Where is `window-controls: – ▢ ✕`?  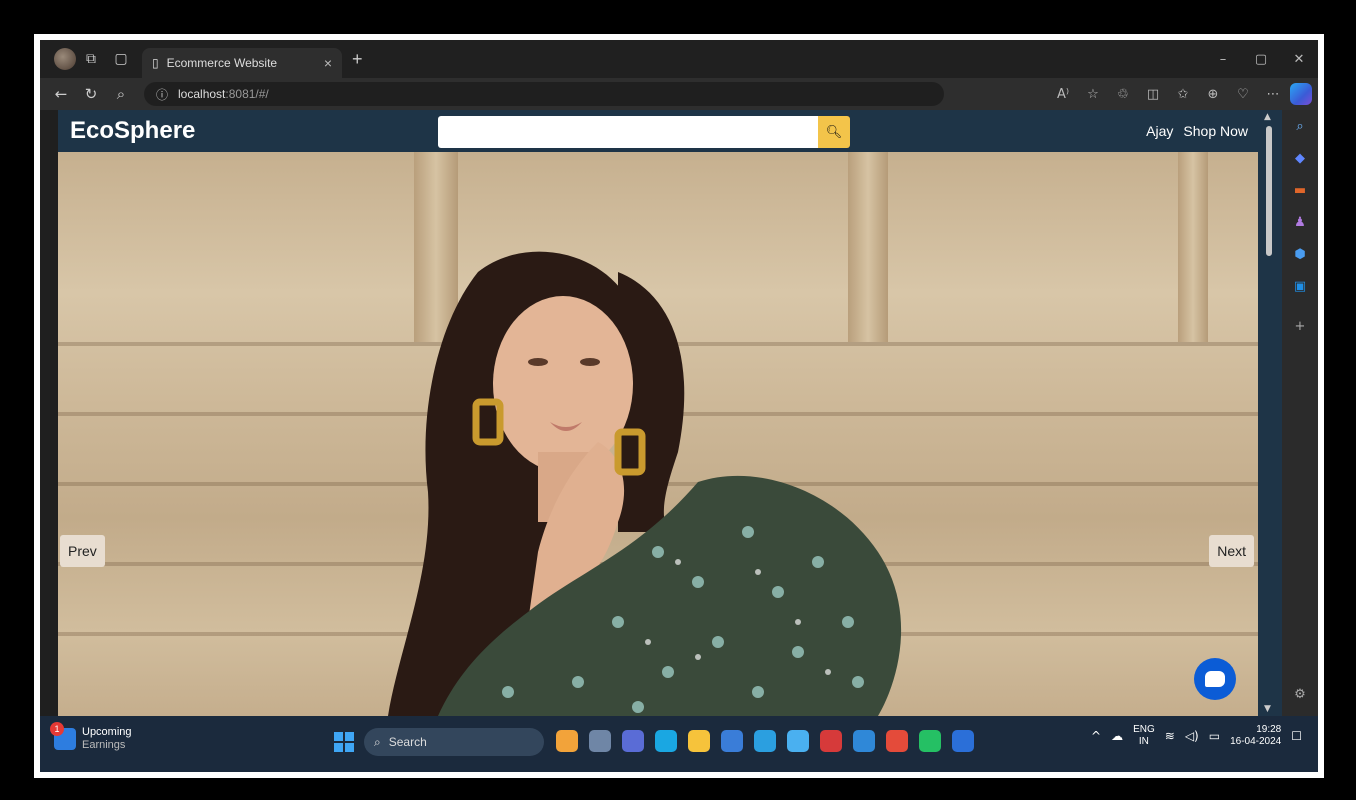 window-controls: – ▢ ✕ is located at coordinates (1261, 59).